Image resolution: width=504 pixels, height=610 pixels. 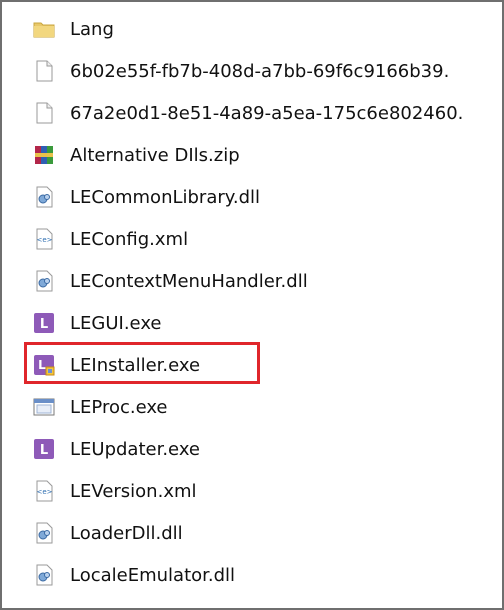 I want to click on winrar-archive-icon, so click(x=44, y=155).